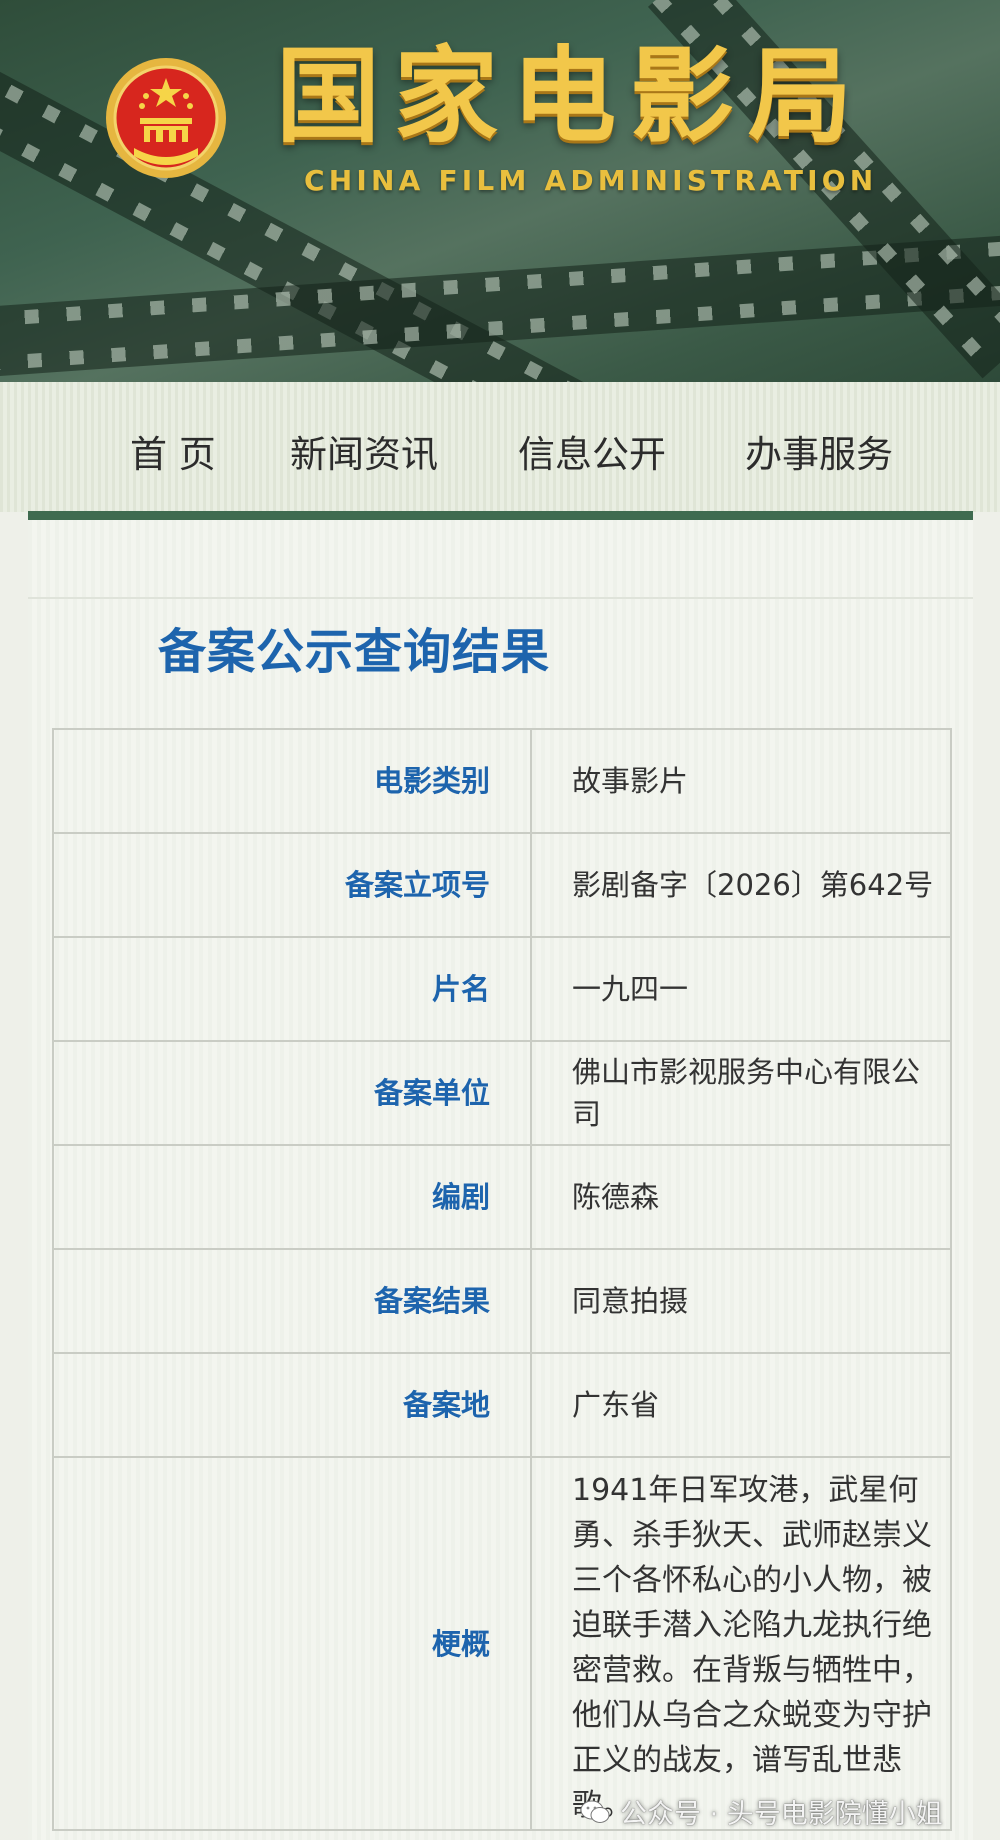 Image resolution: width=1000 pixels, height=1840 pixels. I want to click on site-subtitle: CHINA FILM ADMINISTRATION, so click(591, 180).